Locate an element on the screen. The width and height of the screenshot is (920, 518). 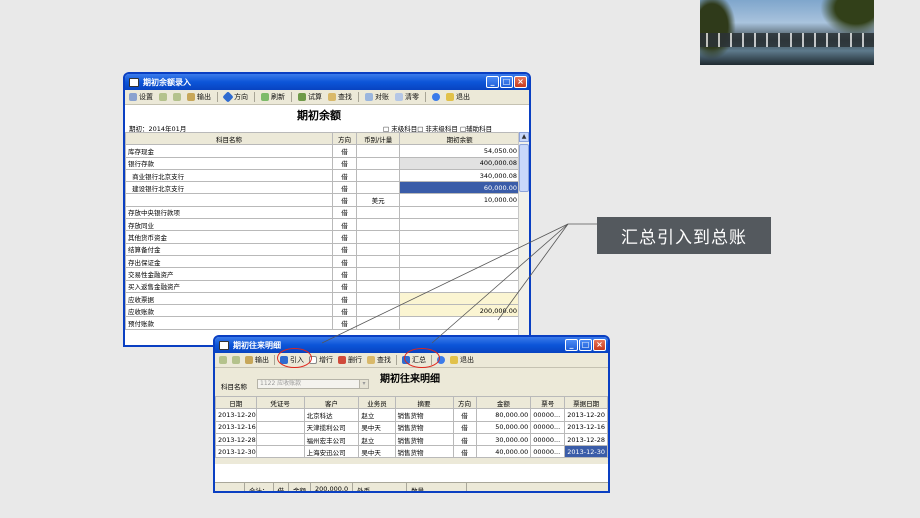
subject-name: 交易性金融资产 is located at coordinates (229, 274).